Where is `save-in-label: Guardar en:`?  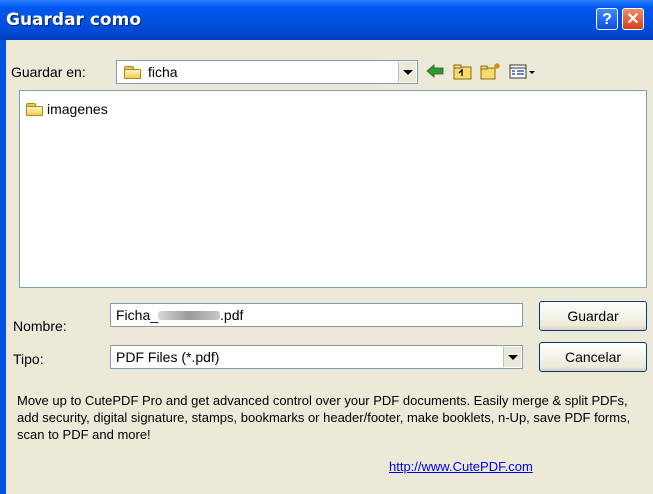
save-in-label: Guardar en: is located at coordinates (48, 72).